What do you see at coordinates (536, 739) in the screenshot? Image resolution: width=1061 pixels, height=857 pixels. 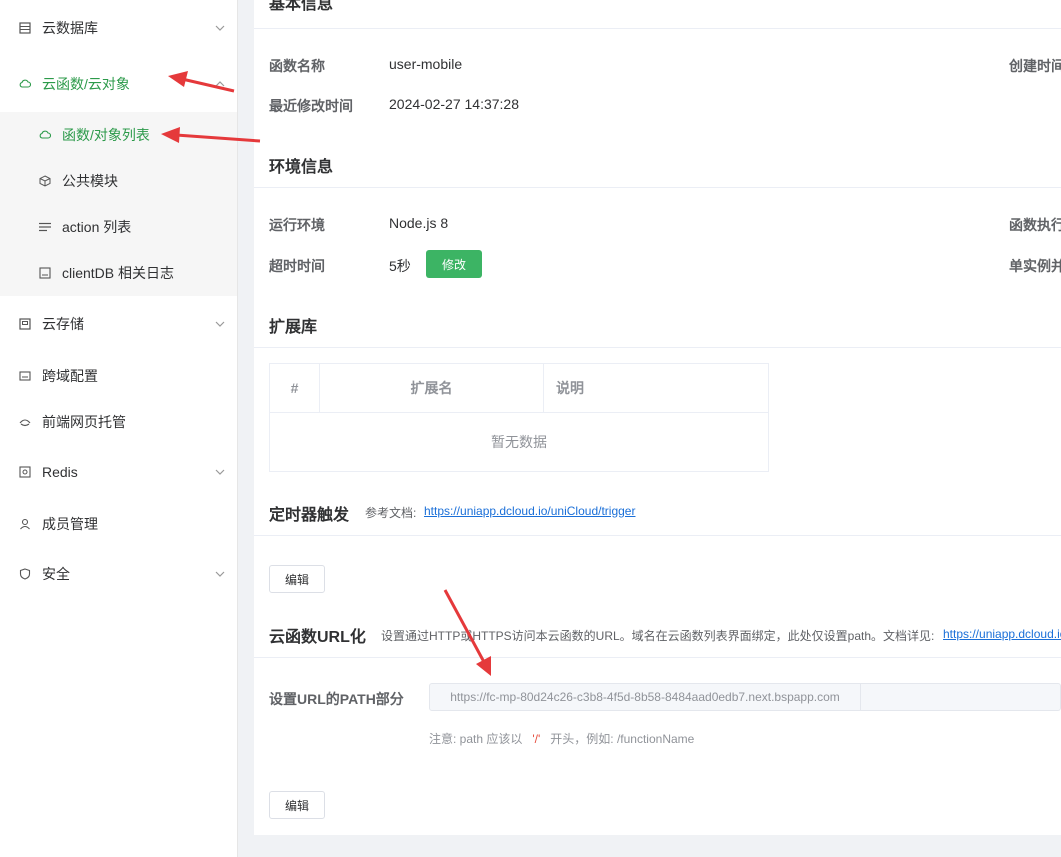 I see `hint-slash: '/'` at bounding box center [536, 739].